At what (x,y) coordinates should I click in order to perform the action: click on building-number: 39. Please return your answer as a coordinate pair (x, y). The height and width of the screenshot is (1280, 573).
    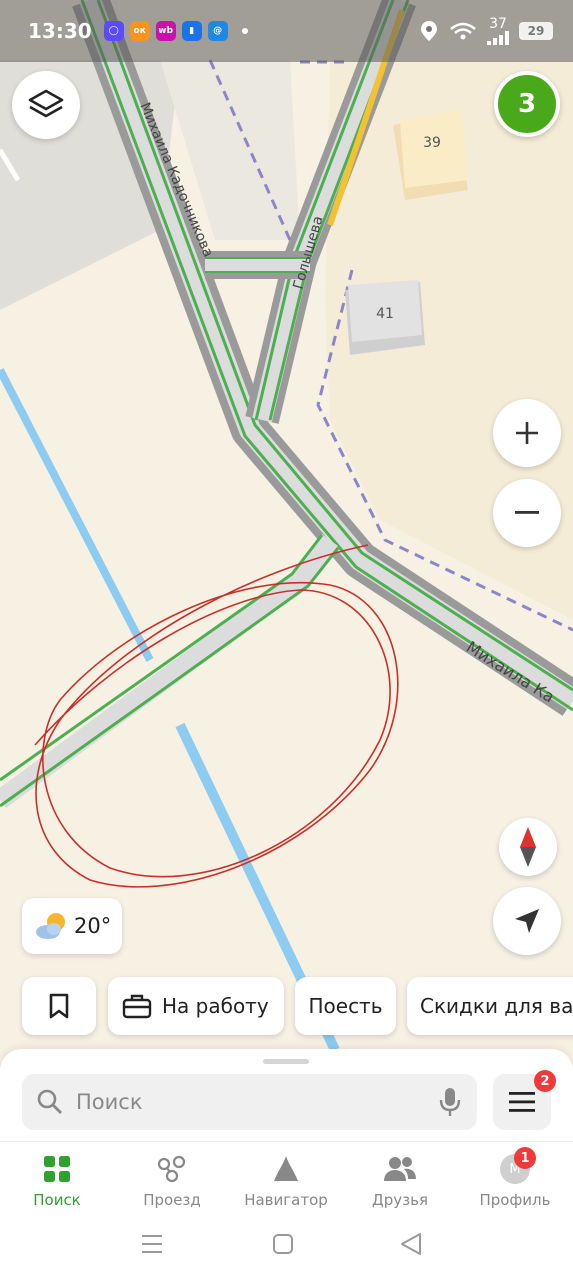
    Looking at the image, I should click on (432, 143).